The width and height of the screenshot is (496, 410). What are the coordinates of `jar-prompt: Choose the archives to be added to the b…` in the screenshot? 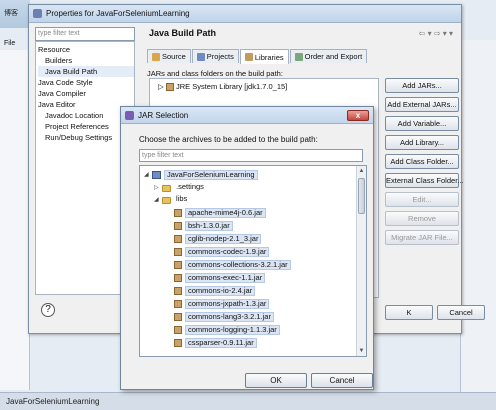 It's located at (228, 139).